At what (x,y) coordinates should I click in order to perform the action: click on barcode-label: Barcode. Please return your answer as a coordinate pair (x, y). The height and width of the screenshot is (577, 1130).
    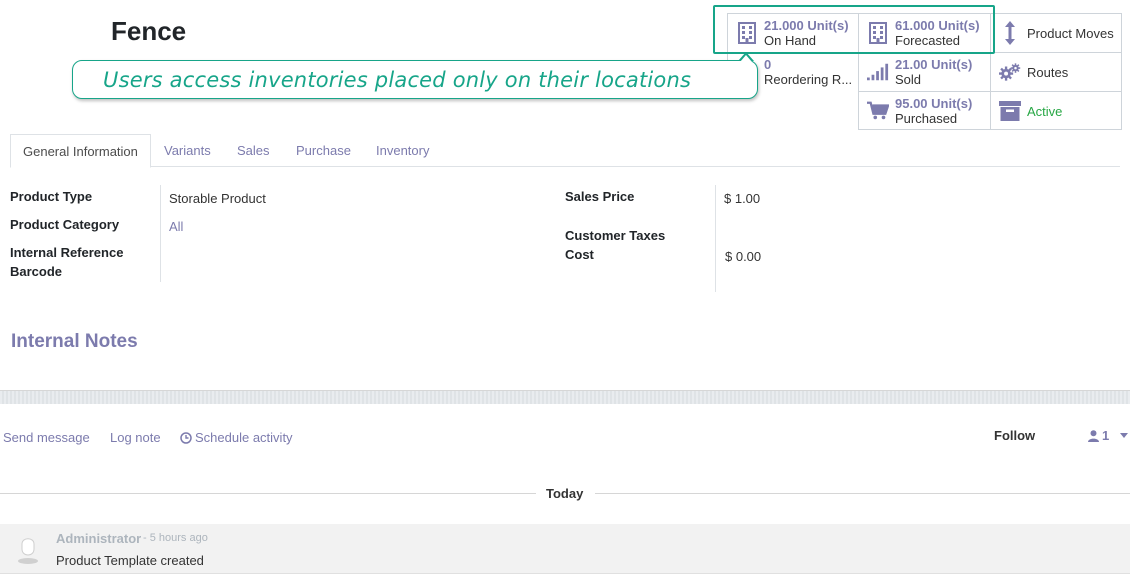
    Looking at the image, I should click on (36, 271).